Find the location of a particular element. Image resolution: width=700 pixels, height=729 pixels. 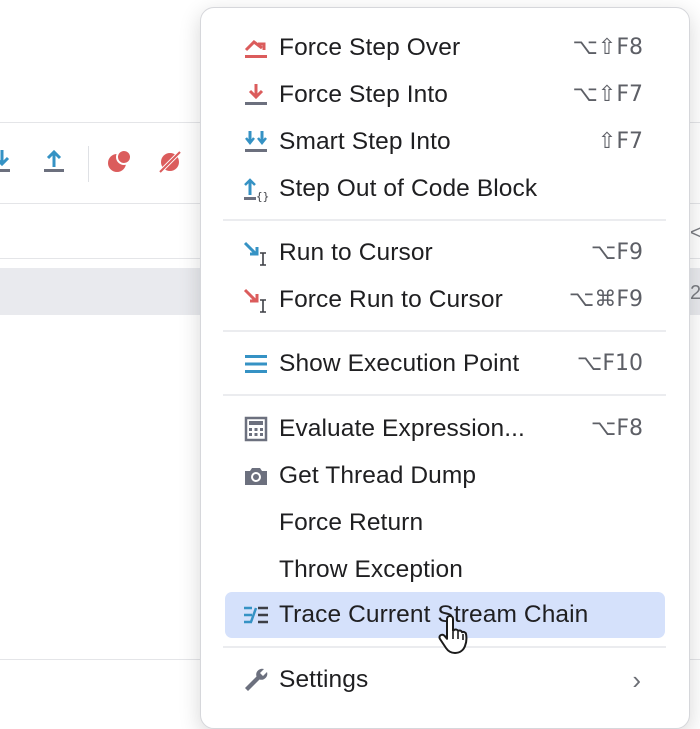

step-out-icon is located at coordinates (54, 161).